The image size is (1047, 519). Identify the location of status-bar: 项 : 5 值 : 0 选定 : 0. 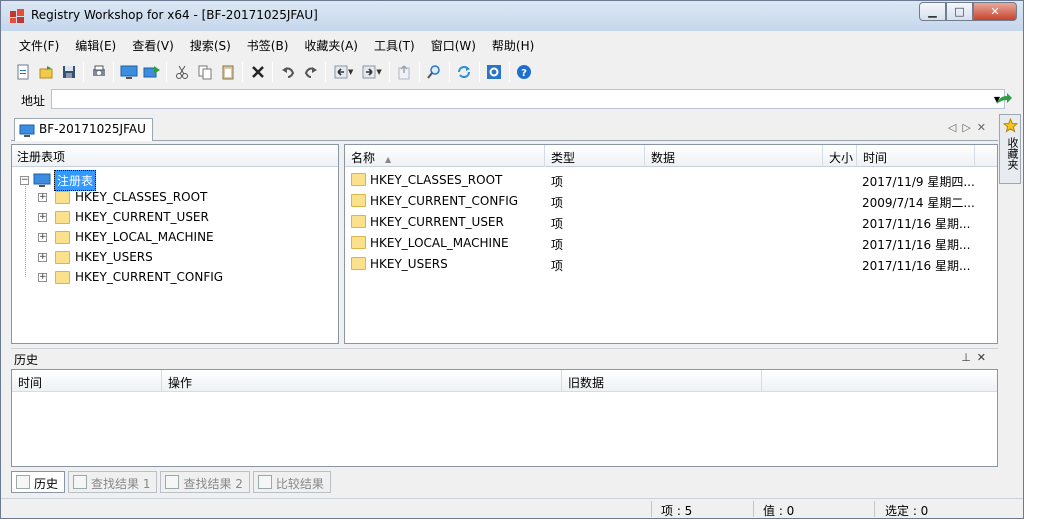
(512, 508).